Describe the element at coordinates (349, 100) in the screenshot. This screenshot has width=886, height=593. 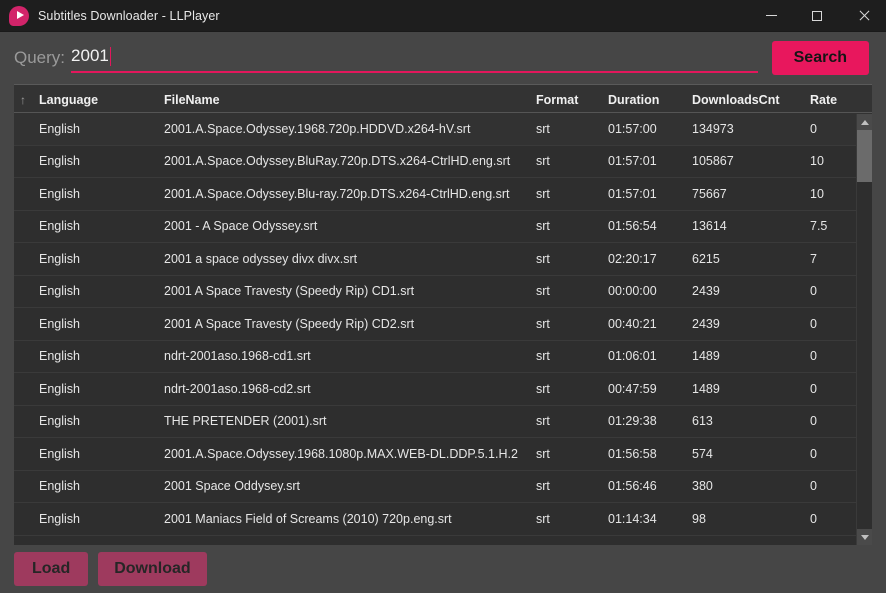
I see `column-header-filename: FileName` at that location.